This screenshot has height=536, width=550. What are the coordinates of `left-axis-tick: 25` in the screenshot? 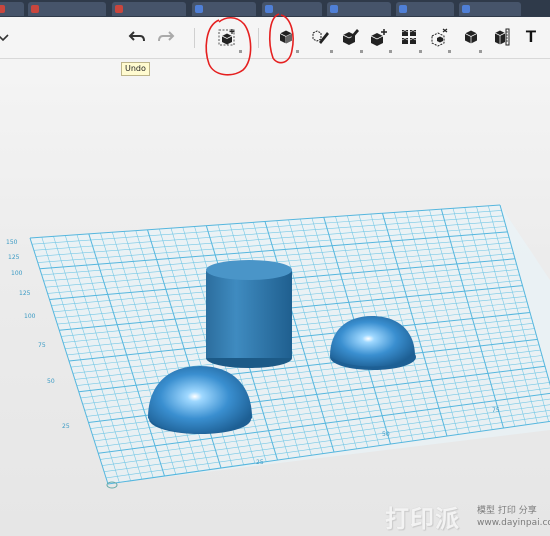 It's located at (66, 426).